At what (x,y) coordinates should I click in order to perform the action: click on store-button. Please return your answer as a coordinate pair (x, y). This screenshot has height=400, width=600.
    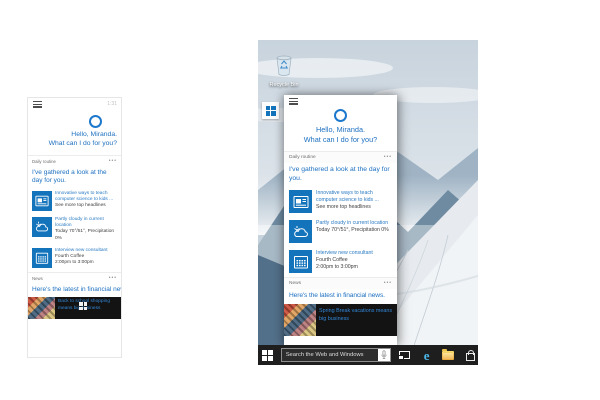
    Looking at the image, I should click on (470, 355).